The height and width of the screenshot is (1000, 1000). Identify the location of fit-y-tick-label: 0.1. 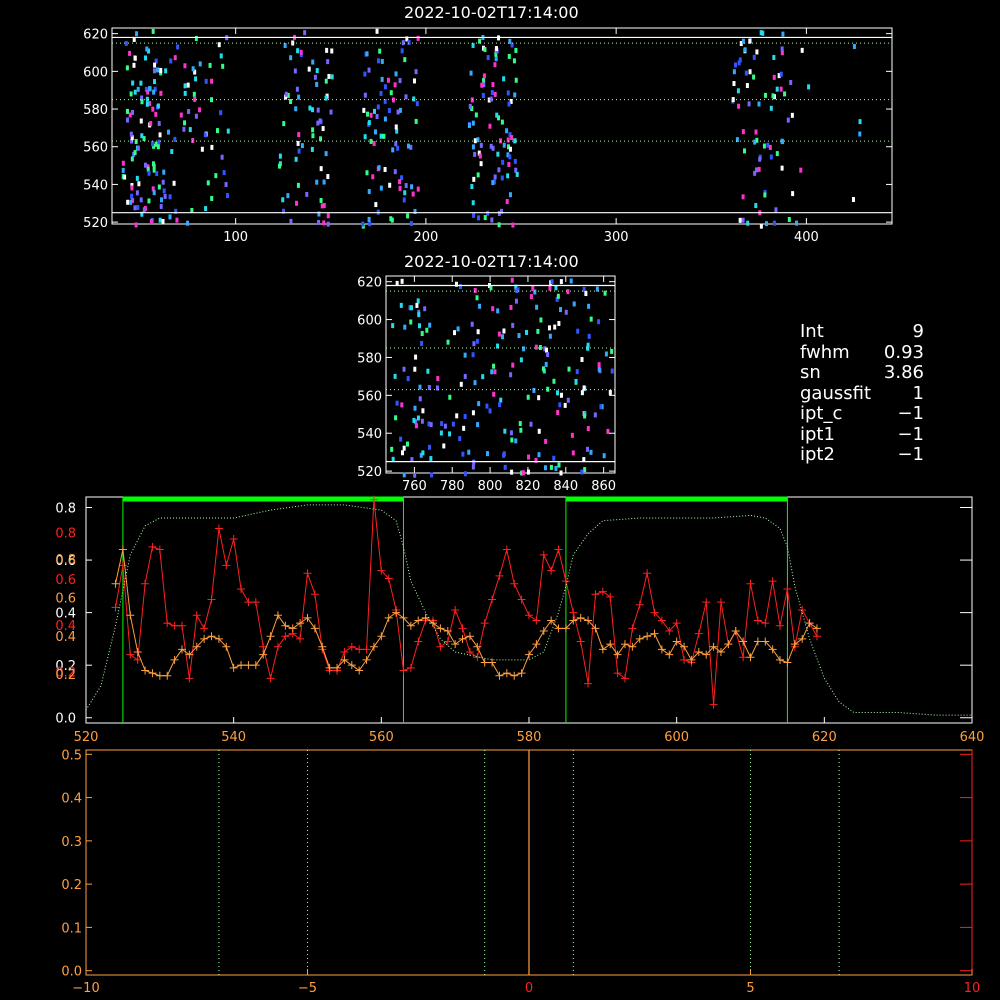
(71, 928).